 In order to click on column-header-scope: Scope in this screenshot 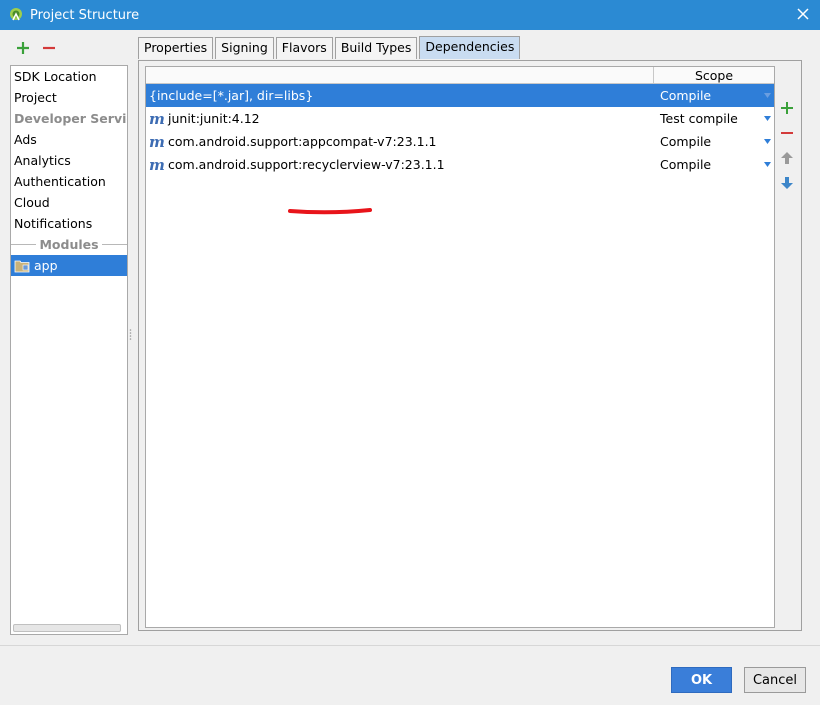, I will do `click(714, 75)`.